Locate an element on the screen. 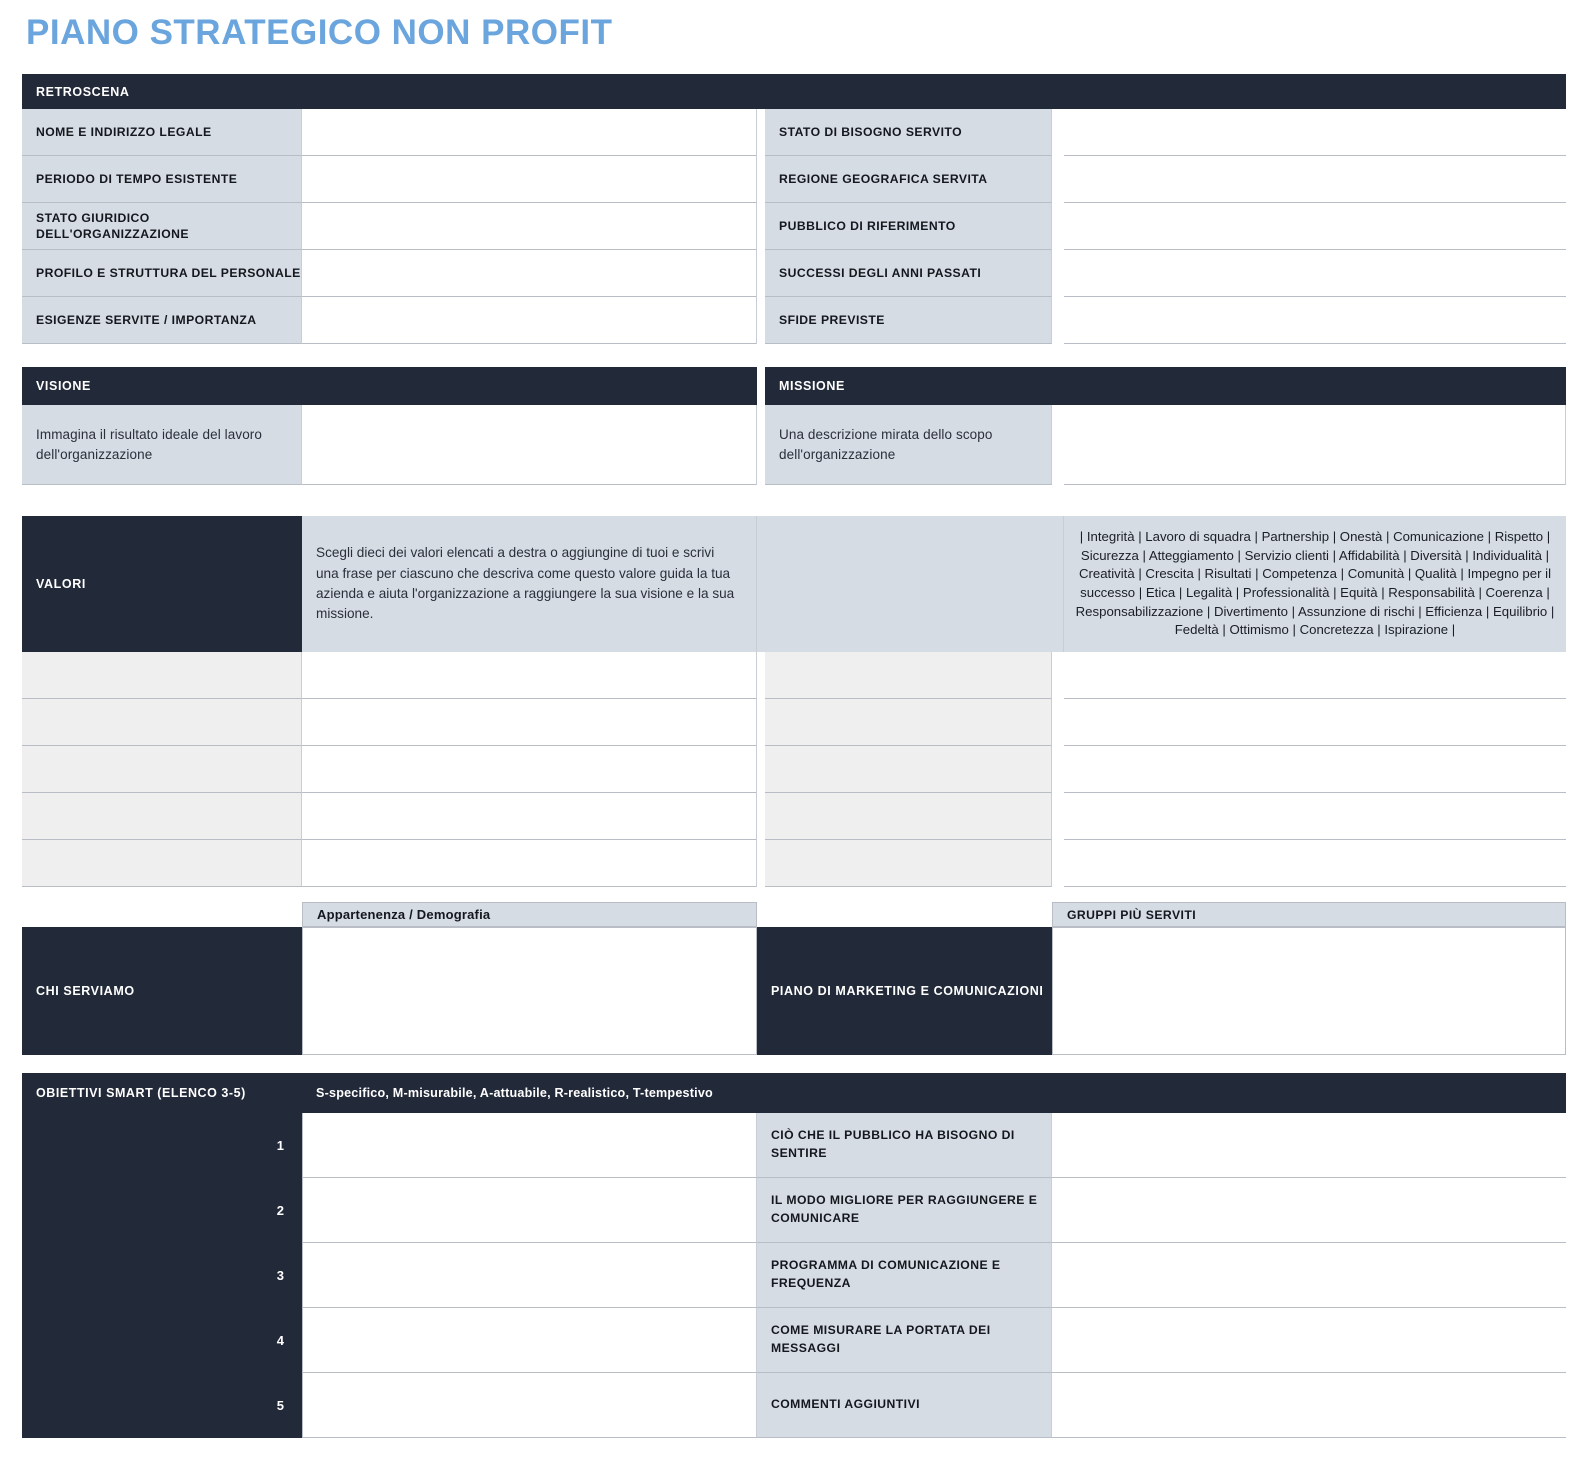  piano-marketing-header-label: PIANO DI MARKETING E COMUNICAZIONI is located at coordinates (904, 991).